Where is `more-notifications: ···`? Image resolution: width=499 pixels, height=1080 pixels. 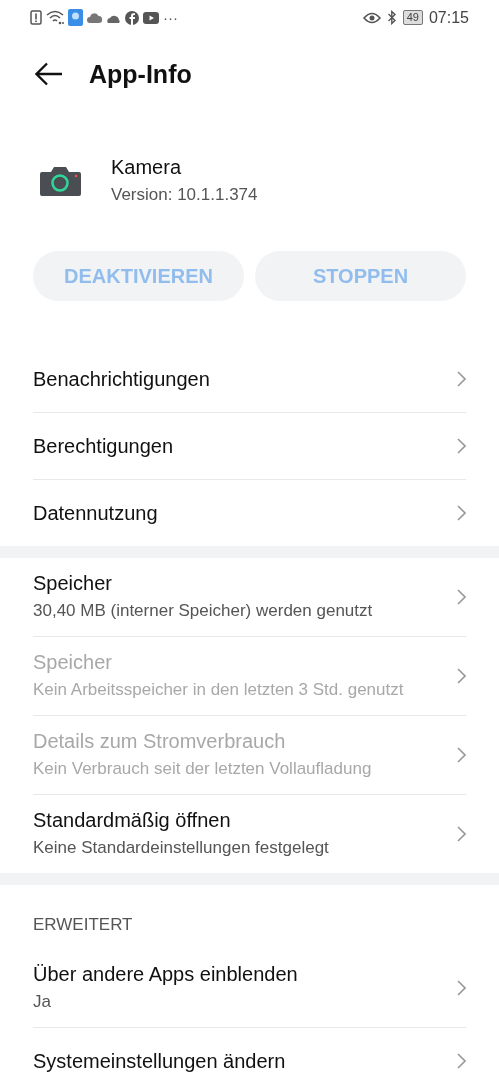
more-notifications: ··· is located at coordinates (170, 17).